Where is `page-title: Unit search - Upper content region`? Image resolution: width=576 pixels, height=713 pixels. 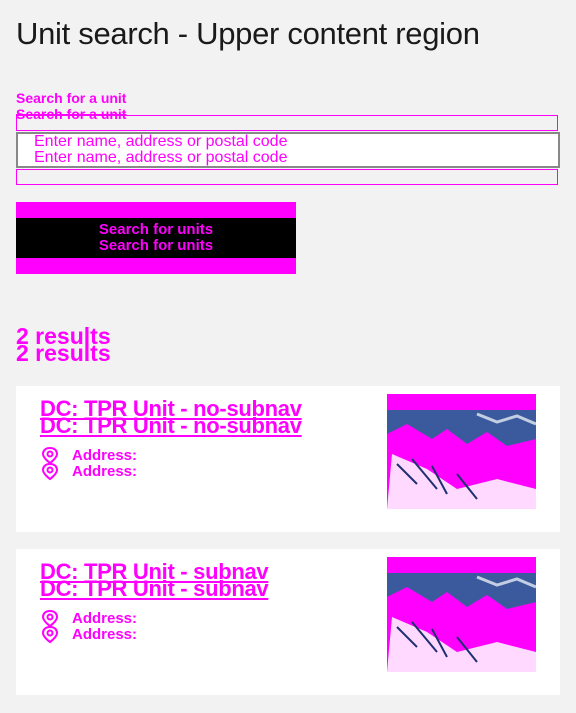
page-title: Unit search - Upper content region is located at coordinates (248, 33).